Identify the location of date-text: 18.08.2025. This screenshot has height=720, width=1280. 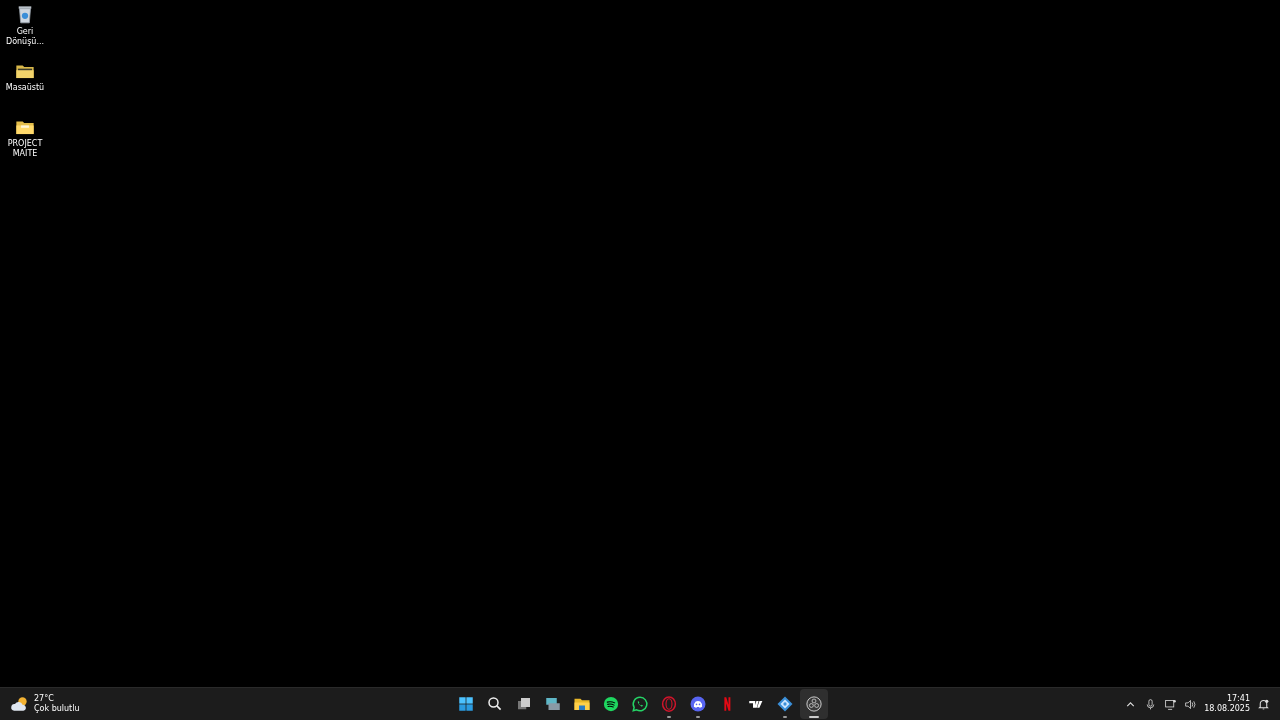
(1227, 709).